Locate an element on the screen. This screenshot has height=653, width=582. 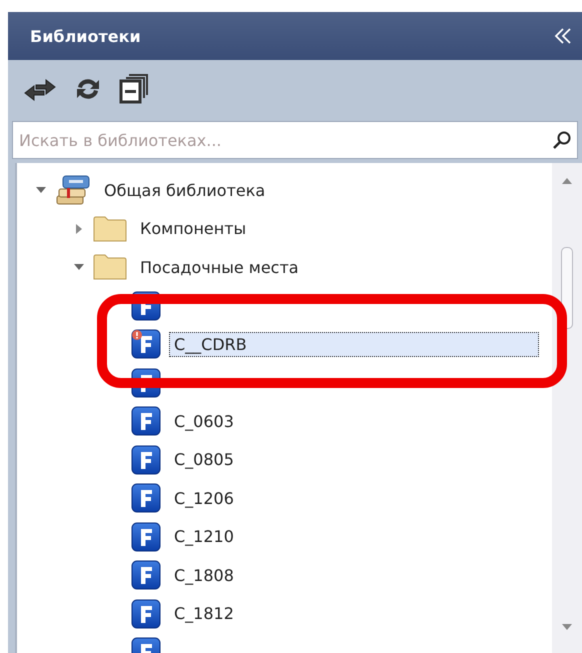
tree-item: C_1808 is located at coordinates (204, 575).